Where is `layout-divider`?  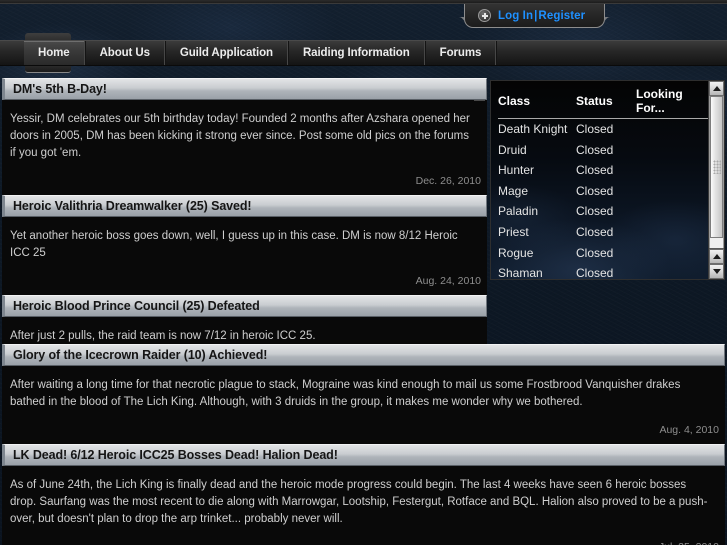 layout-divider is located at coordinates (479, 100).